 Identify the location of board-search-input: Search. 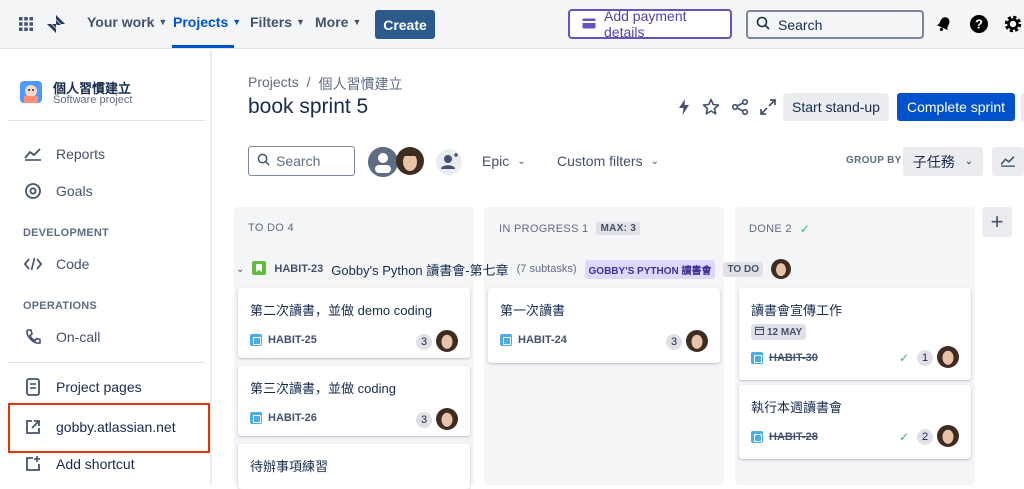
(301, 161).